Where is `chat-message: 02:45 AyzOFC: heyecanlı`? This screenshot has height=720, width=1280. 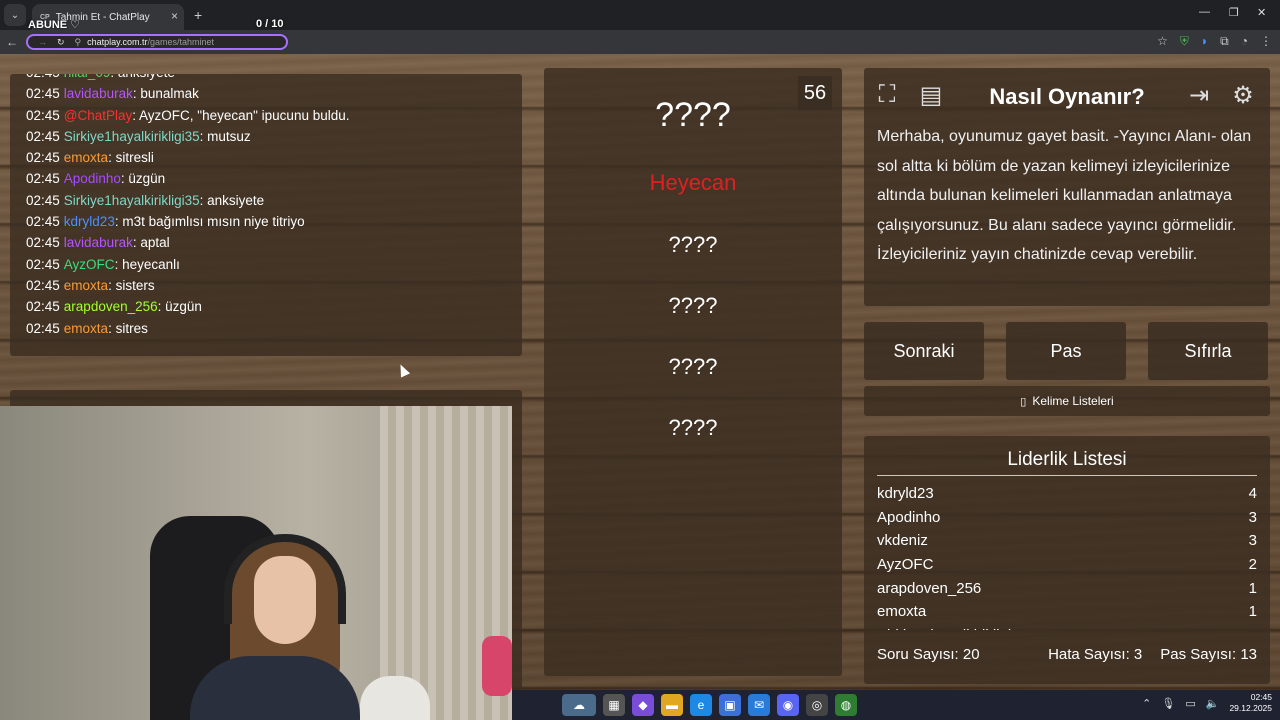
chat-message: 02:45 AyzOFC: heyecanlı is located at coordinates (266, 264).